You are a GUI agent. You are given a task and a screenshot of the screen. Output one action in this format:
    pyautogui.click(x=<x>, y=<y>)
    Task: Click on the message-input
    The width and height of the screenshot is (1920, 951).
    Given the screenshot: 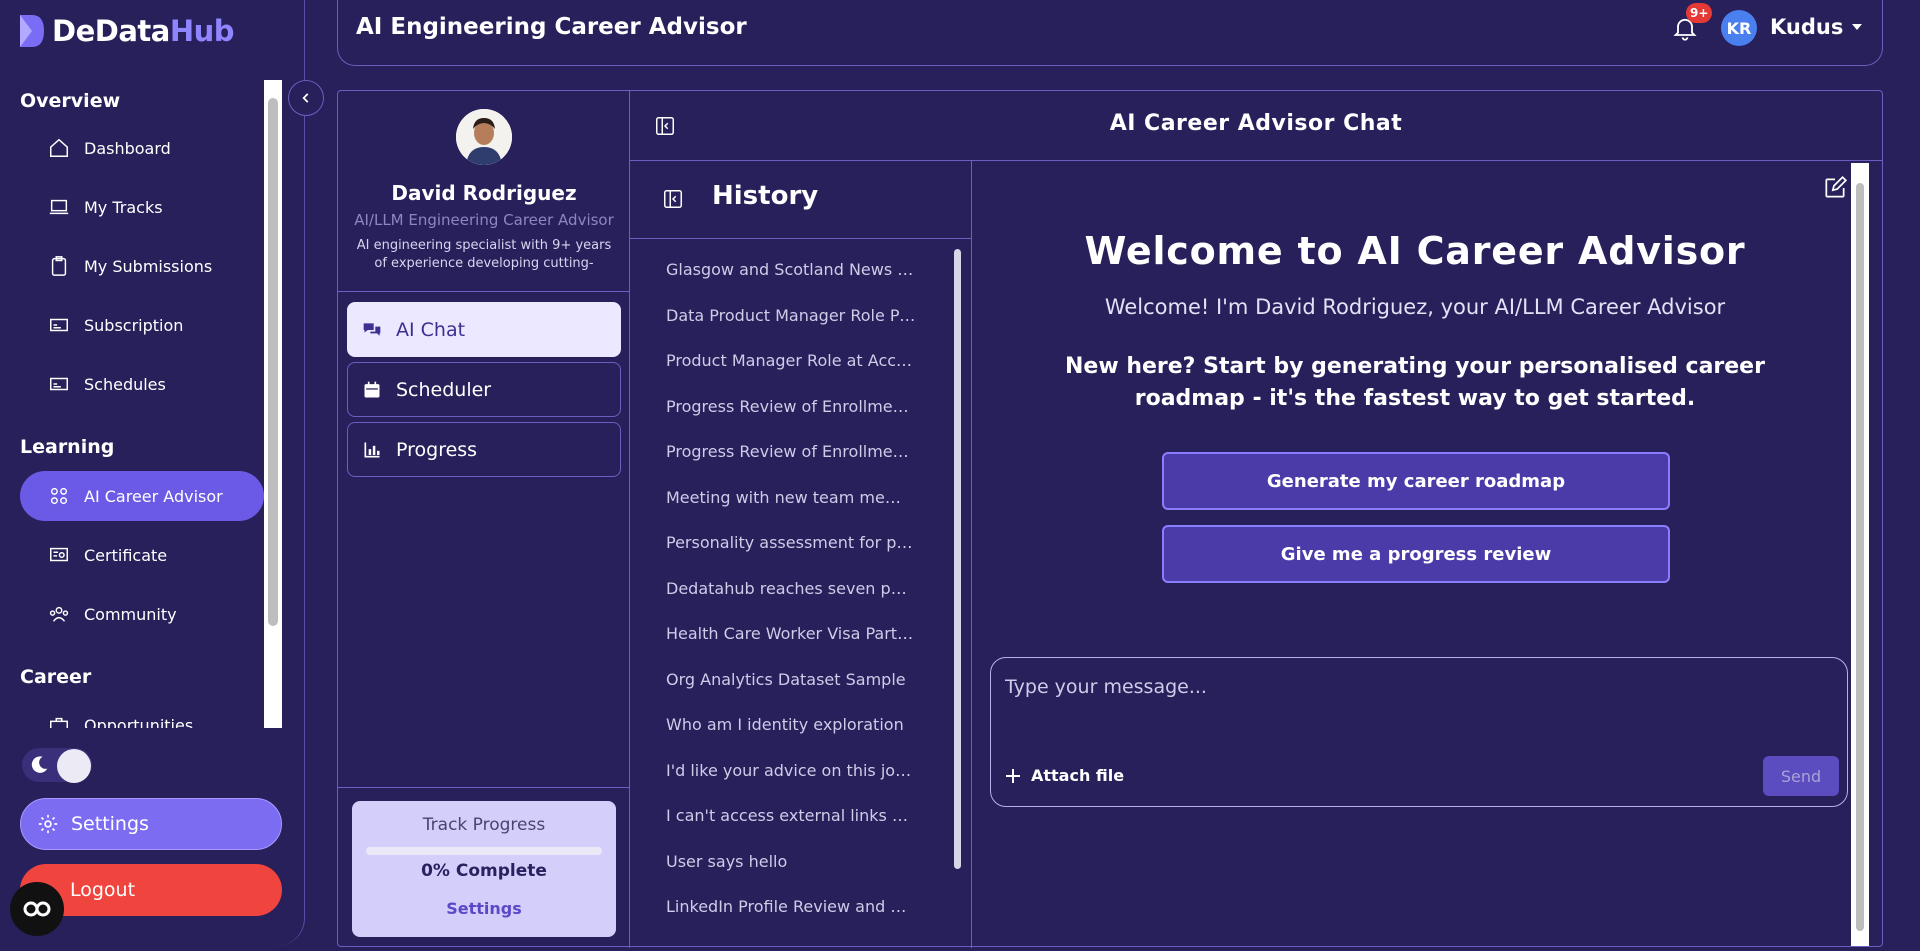 What is the action you would take?
    pyautogui.click(x=1415, y=687)
    